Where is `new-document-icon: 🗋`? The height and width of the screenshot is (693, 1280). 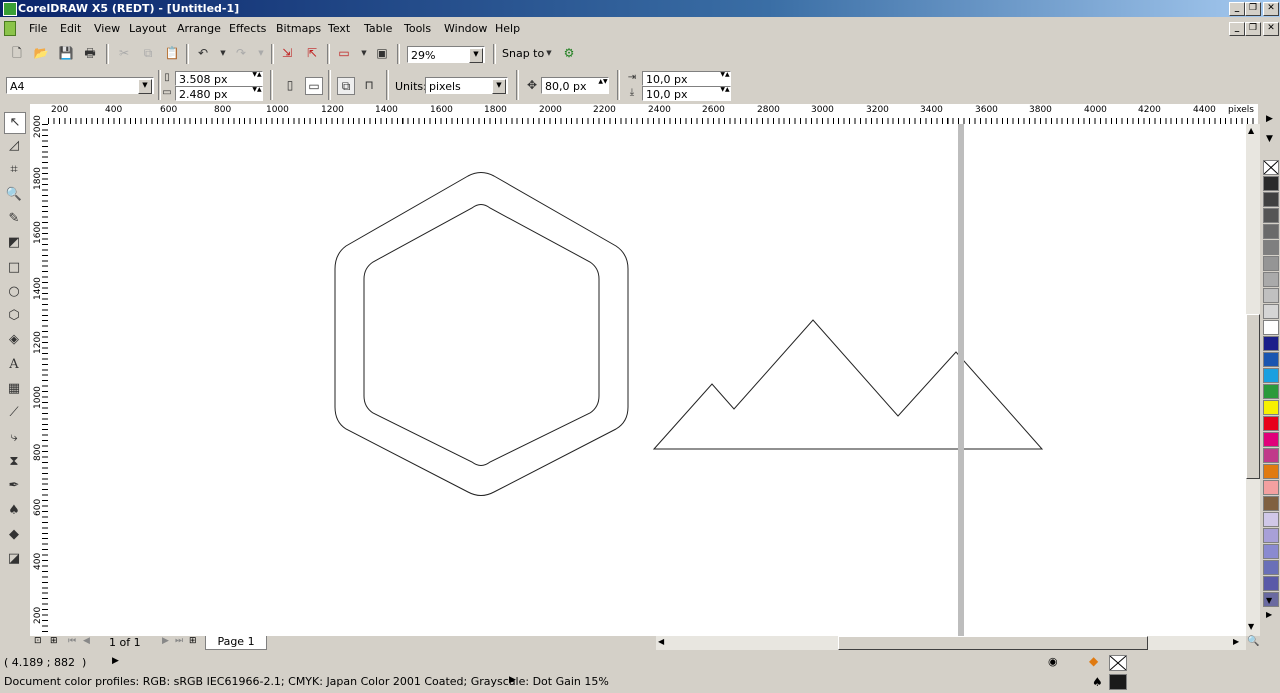 new-document-icon: 🗋 is located at coordinates (17, 53).